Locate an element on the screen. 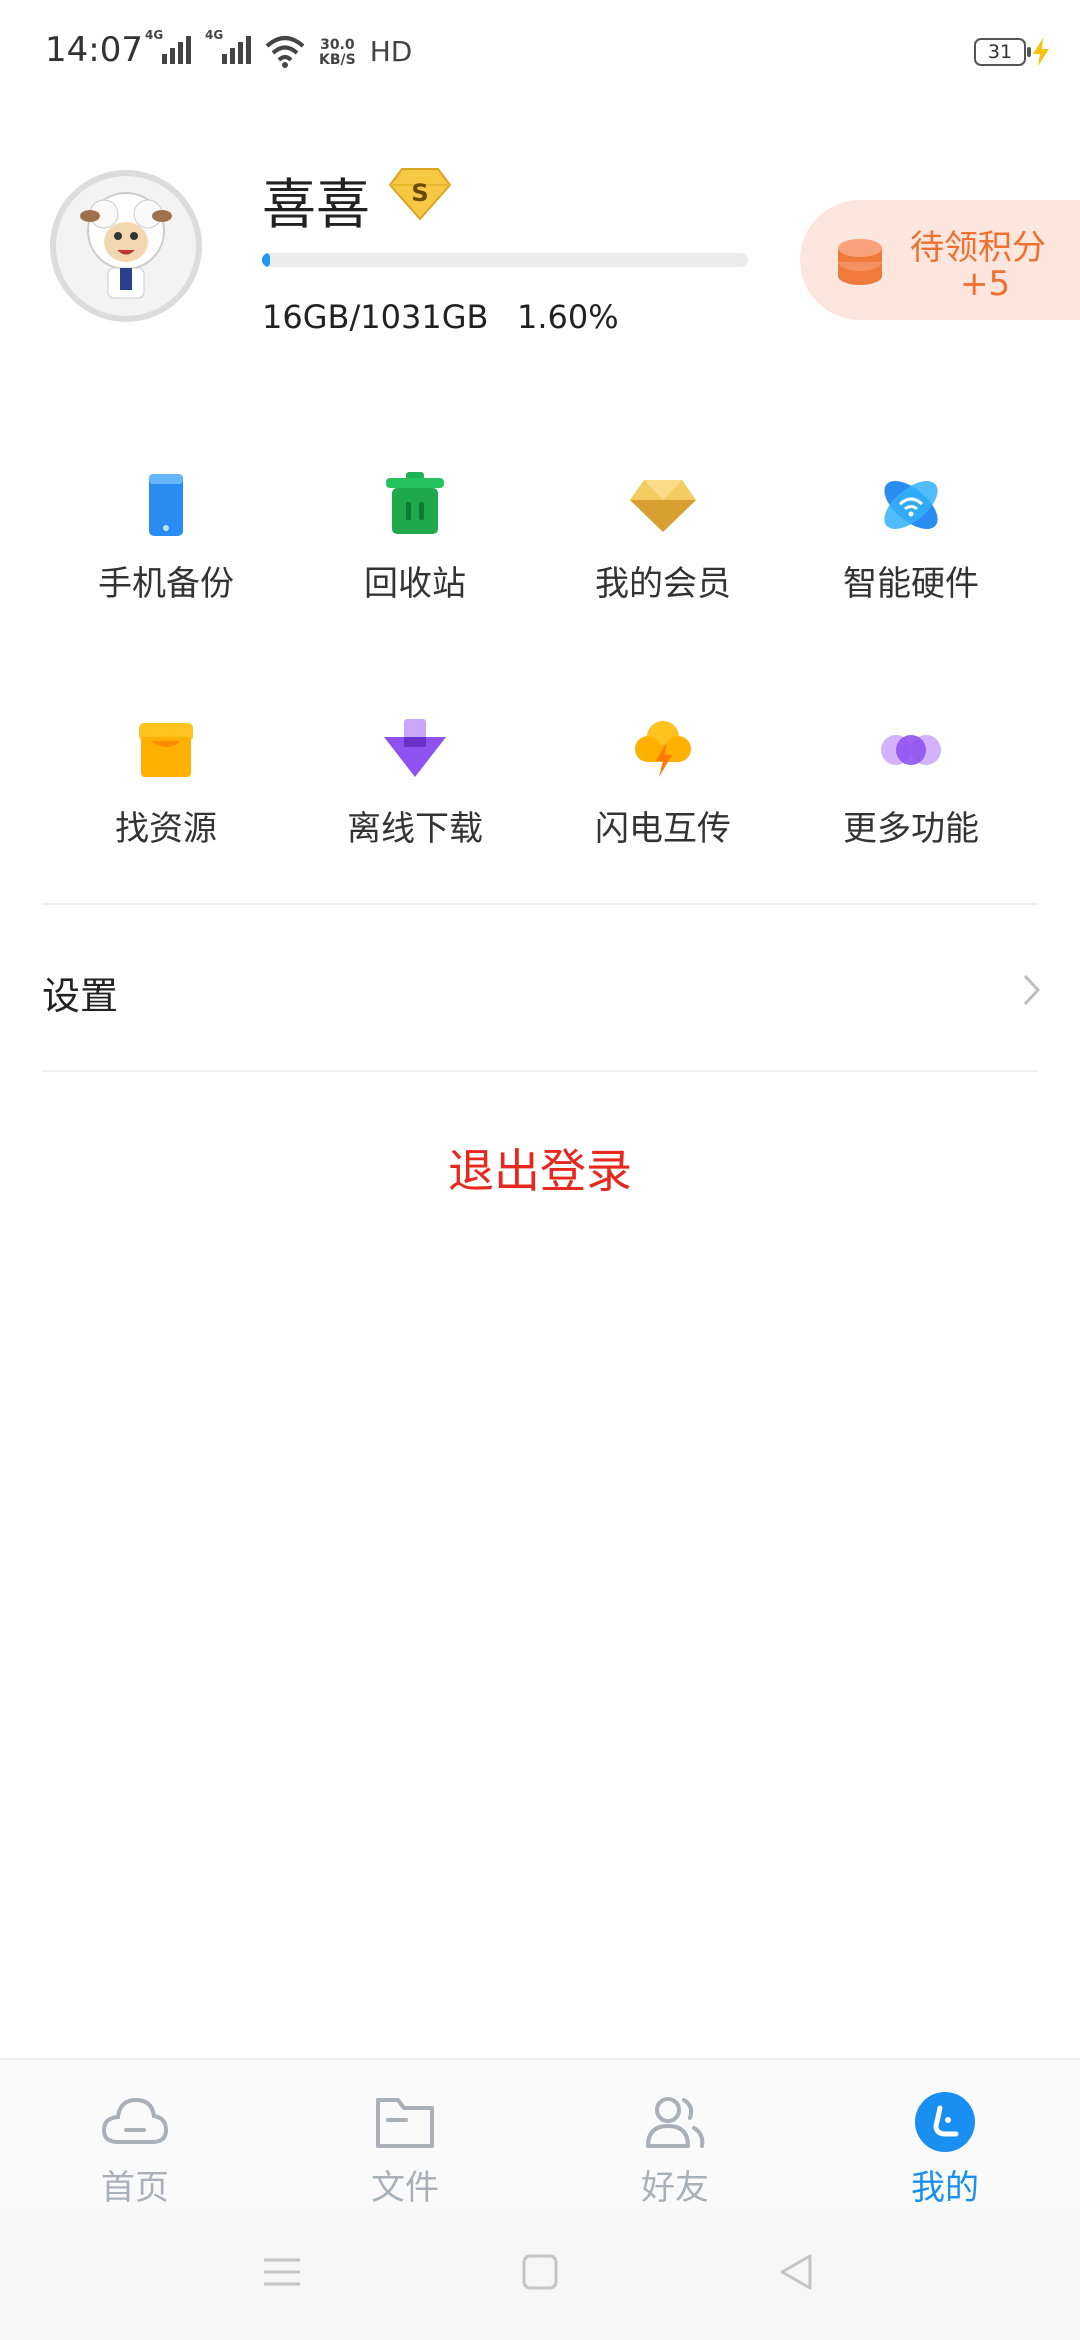 Image resolution: width=1080 pixels, height=2340 pixels. bottom-nav: 首页 文件 好友 我的 is located at coordinates (540, 2134).